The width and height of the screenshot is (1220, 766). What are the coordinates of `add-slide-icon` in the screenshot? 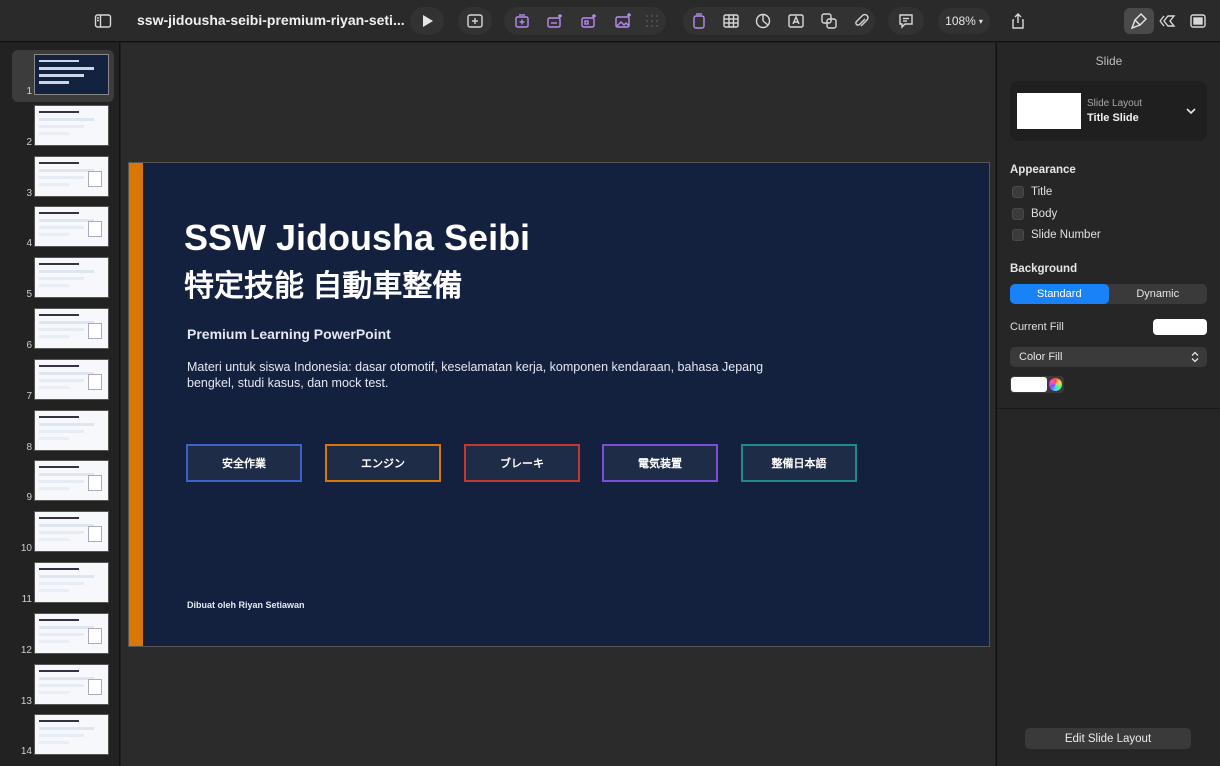 It's located at (475, 21).